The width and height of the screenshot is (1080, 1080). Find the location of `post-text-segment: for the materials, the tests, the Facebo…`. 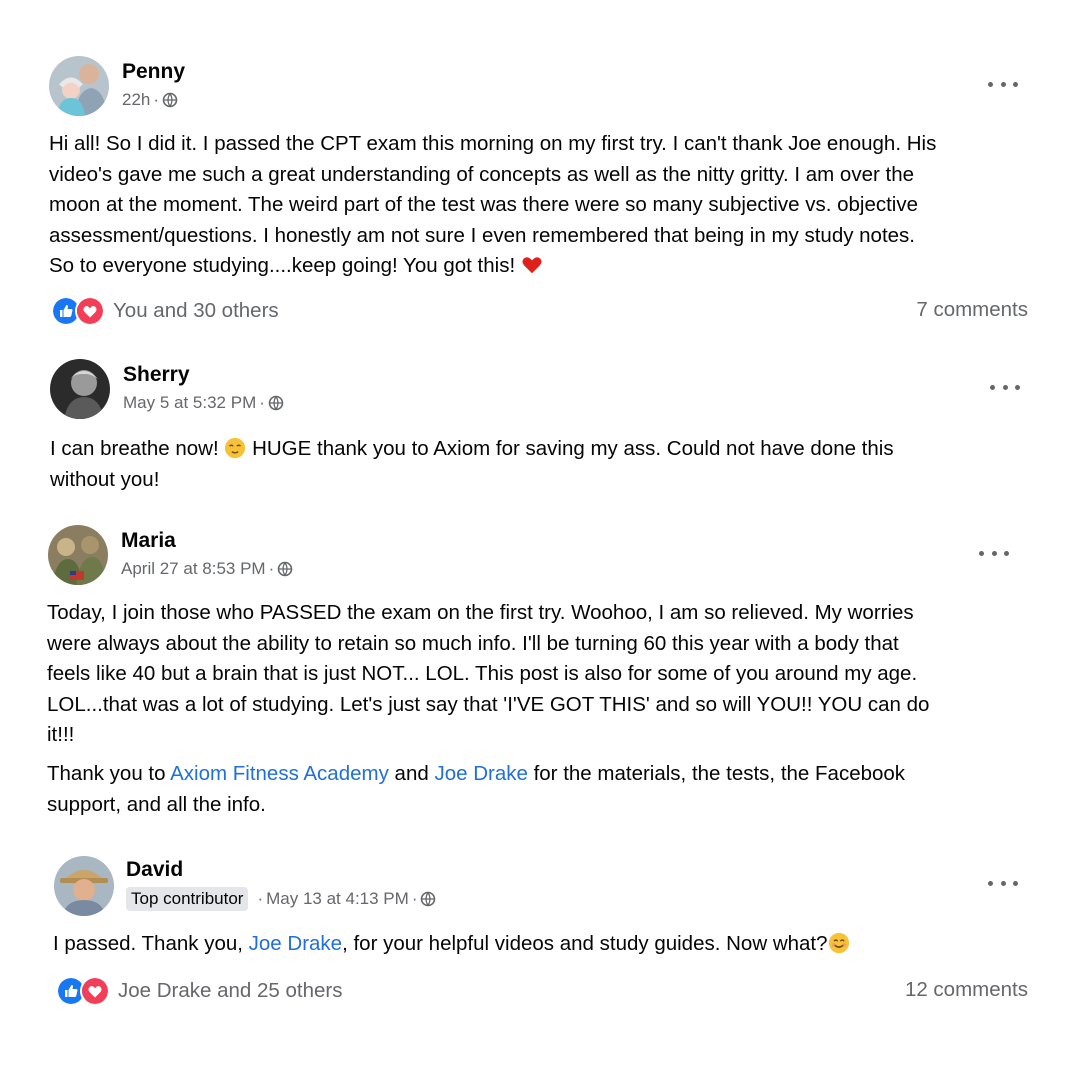

post-text-segment: for the materials, the tests, the Facebo… is located at coordinates (716, 773).